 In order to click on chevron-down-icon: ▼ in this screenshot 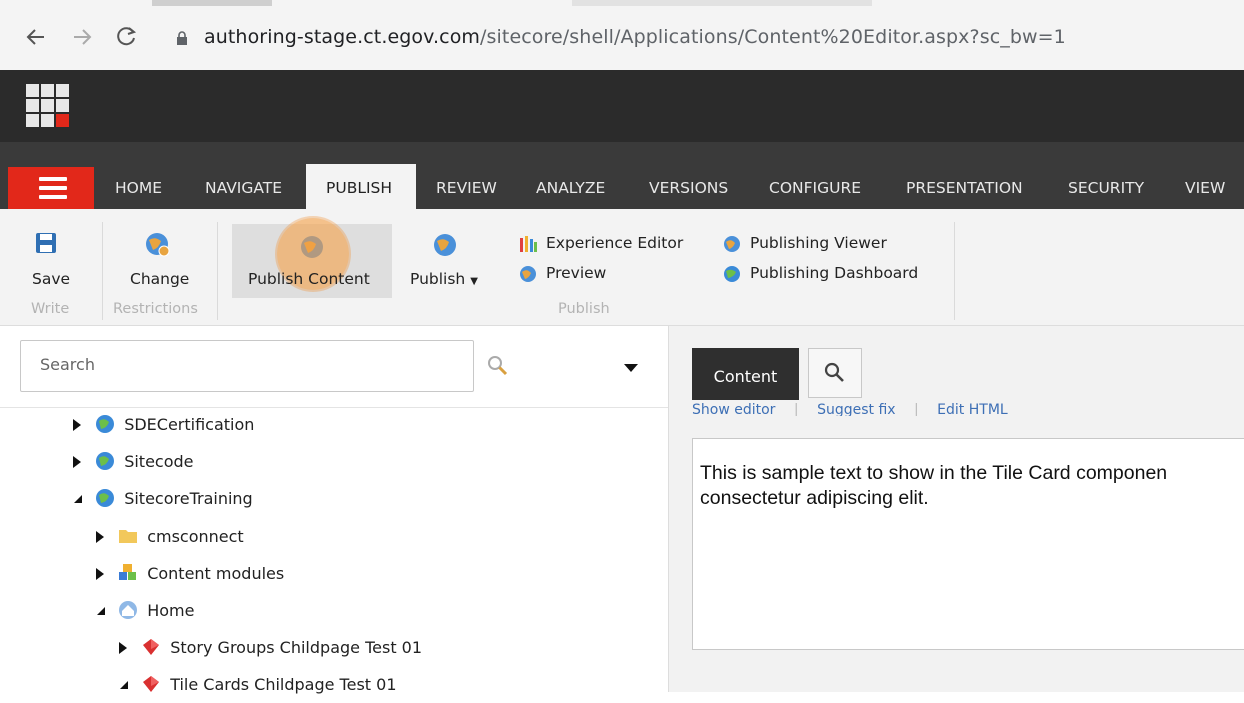, I will do `click(474, 281)`.